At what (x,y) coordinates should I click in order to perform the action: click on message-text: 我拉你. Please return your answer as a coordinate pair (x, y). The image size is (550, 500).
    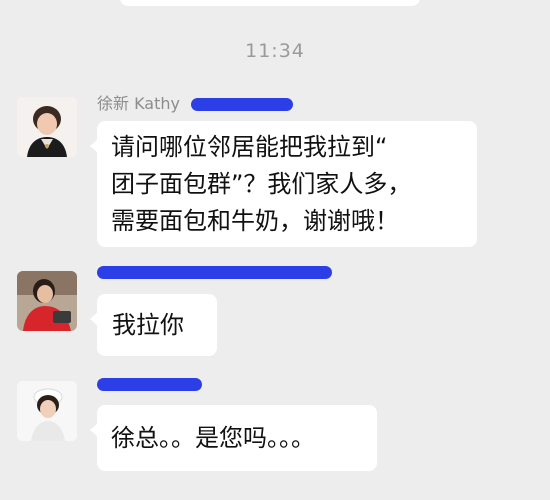
    Looking at the image, I should click on (148, 325).